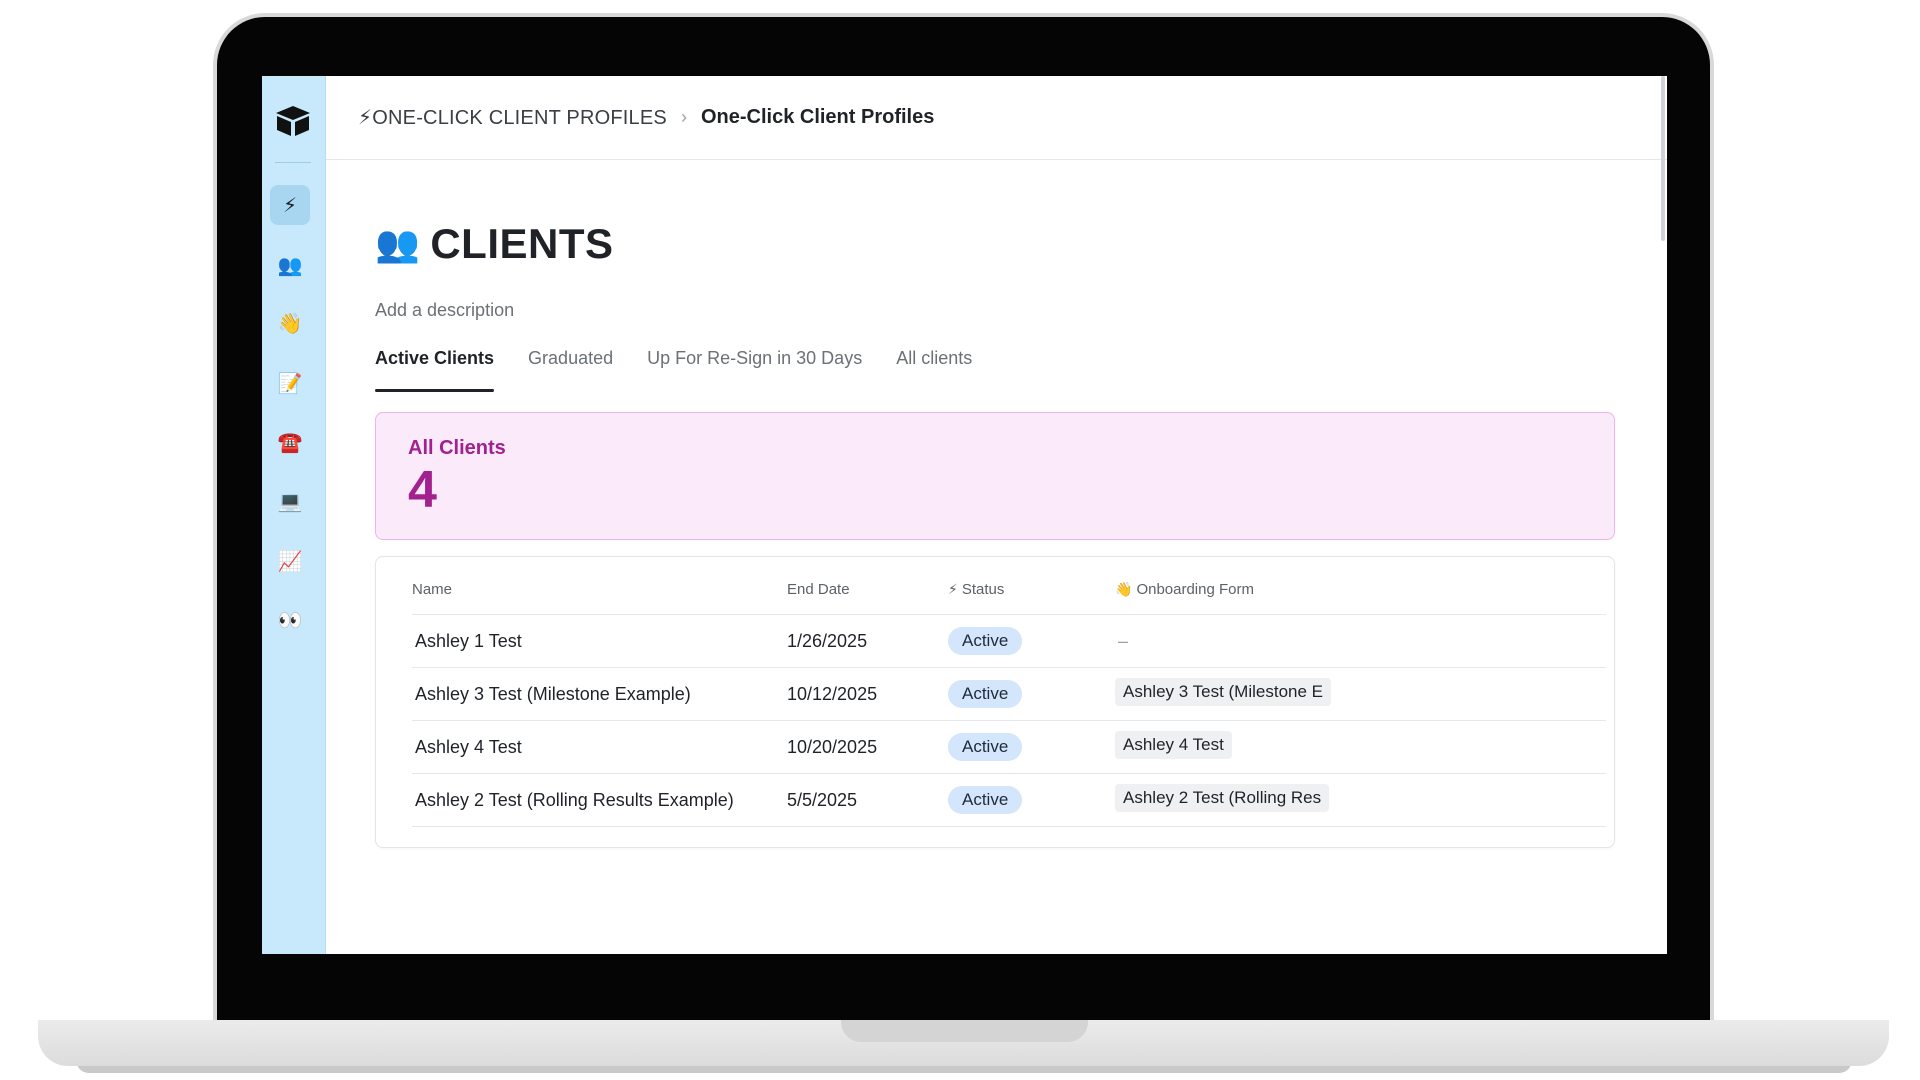 Image resolution: width=1920 pixels, height=1080 pixels. I want to click on chart-increasing-icon: 📈, so click(290, 561).